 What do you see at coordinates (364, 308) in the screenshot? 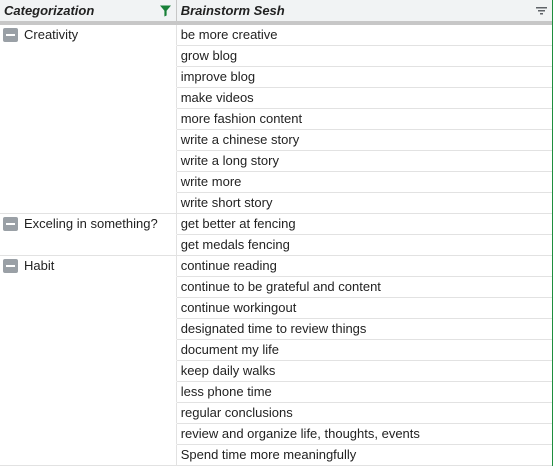
I see `item-cell: continue workingout` at bounding box center [364, 308].